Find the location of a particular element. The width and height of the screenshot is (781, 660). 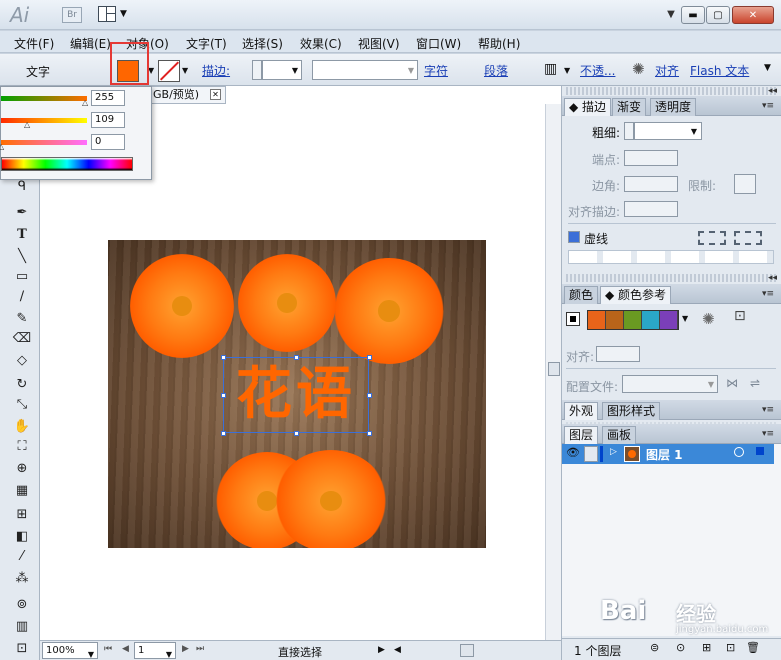

menu-file: 文件(F) is located at coordinates (34, 43).